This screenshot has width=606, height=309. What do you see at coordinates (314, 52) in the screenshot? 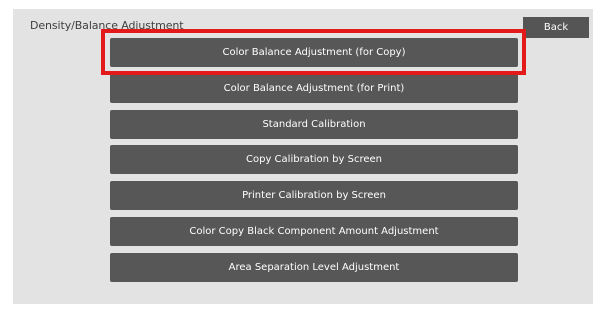
I see `color-balance-copy-button: Color Balance Adjustment (for Copy)` at bounding box center [314, 52].